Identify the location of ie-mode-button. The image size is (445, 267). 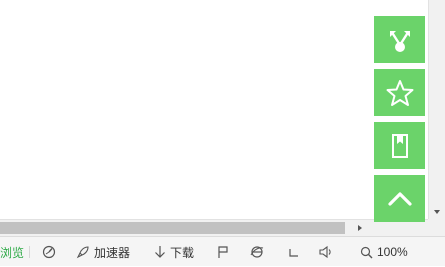
(257, 252).